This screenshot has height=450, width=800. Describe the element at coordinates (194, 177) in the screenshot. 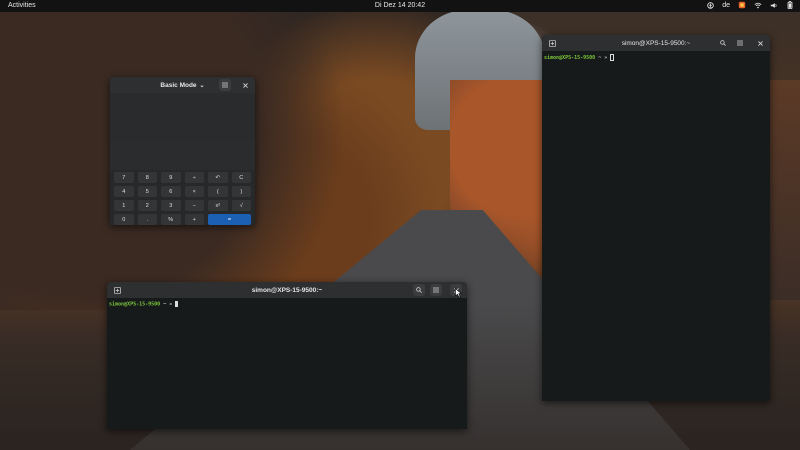

I see `key-divide: ÷` at that location.